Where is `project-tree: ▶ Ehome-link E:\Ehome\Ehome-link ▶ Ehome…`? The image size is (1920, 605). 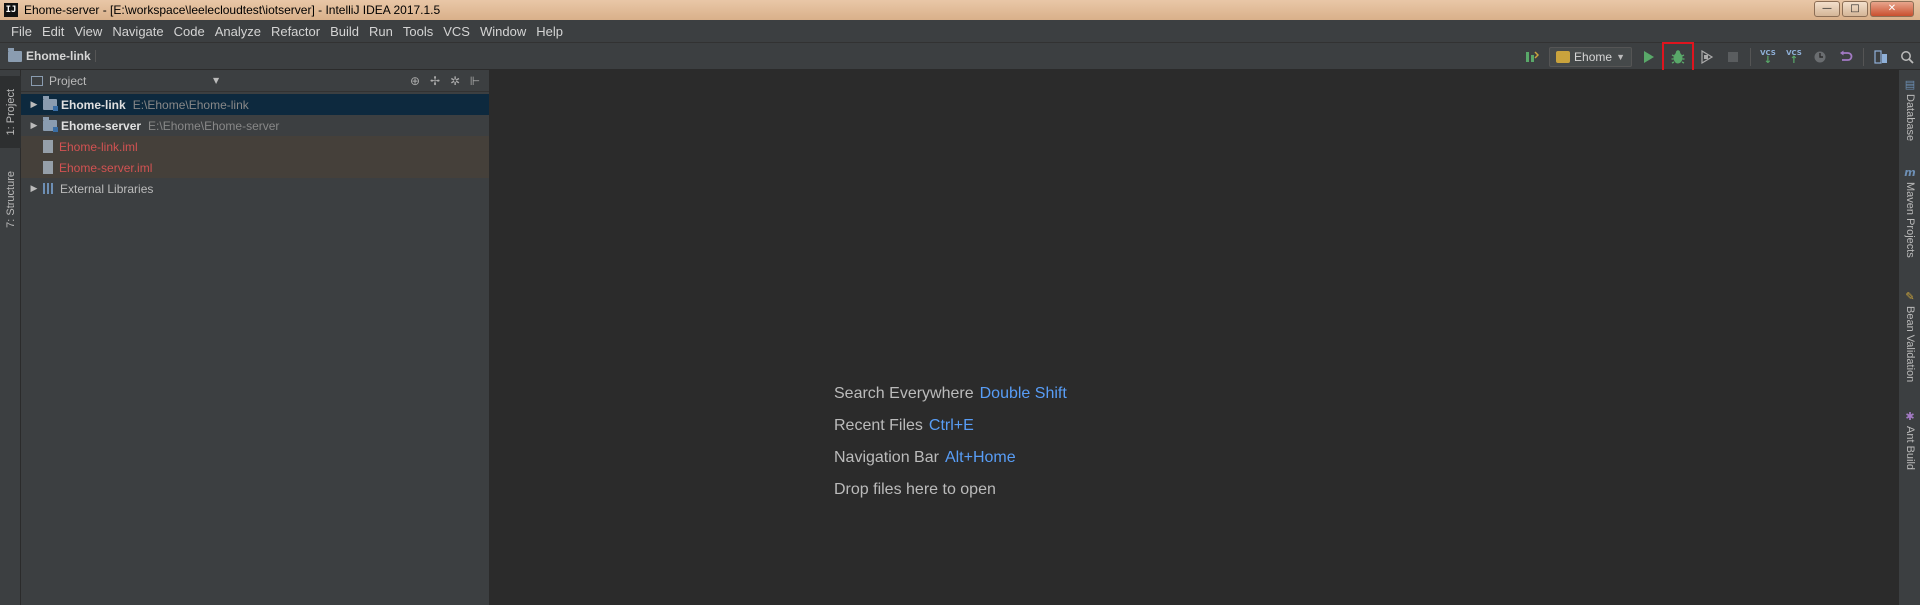 project-tree: ▶ Ehome-link E:\Ehome\Ehome-link ▶ Ehome… is located at coordinates (255, 145).